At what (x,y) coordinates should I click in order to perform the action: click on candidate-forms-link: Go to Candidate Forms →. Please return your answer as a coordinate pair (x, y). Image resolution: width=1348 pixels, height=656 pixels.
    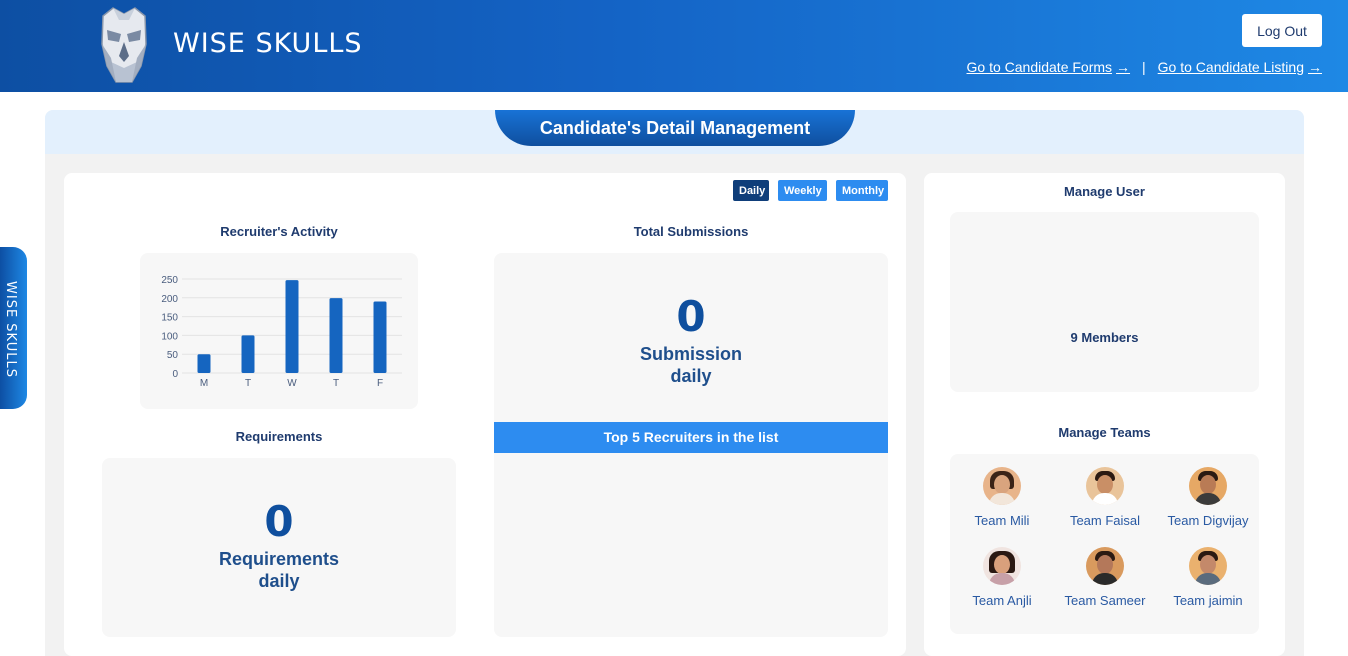
    Looking at the image, I should click on (1049, 67).